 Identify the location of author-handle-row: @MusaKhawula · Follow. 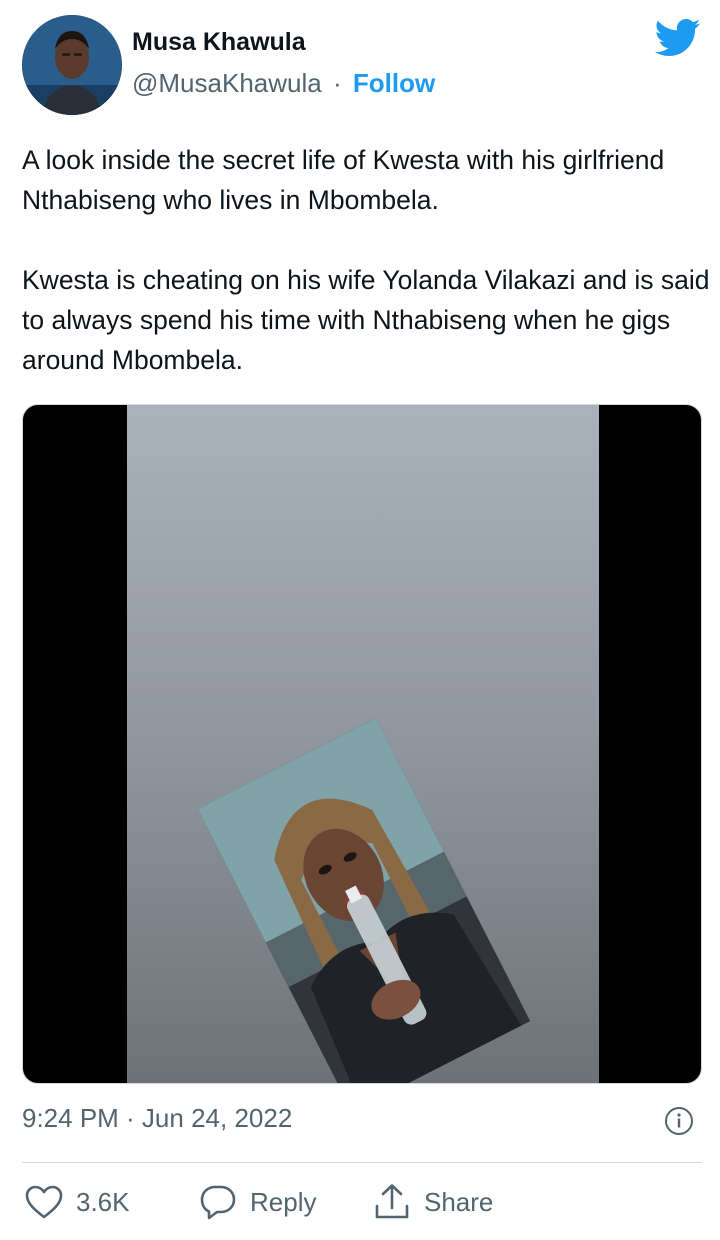
(283, 83).